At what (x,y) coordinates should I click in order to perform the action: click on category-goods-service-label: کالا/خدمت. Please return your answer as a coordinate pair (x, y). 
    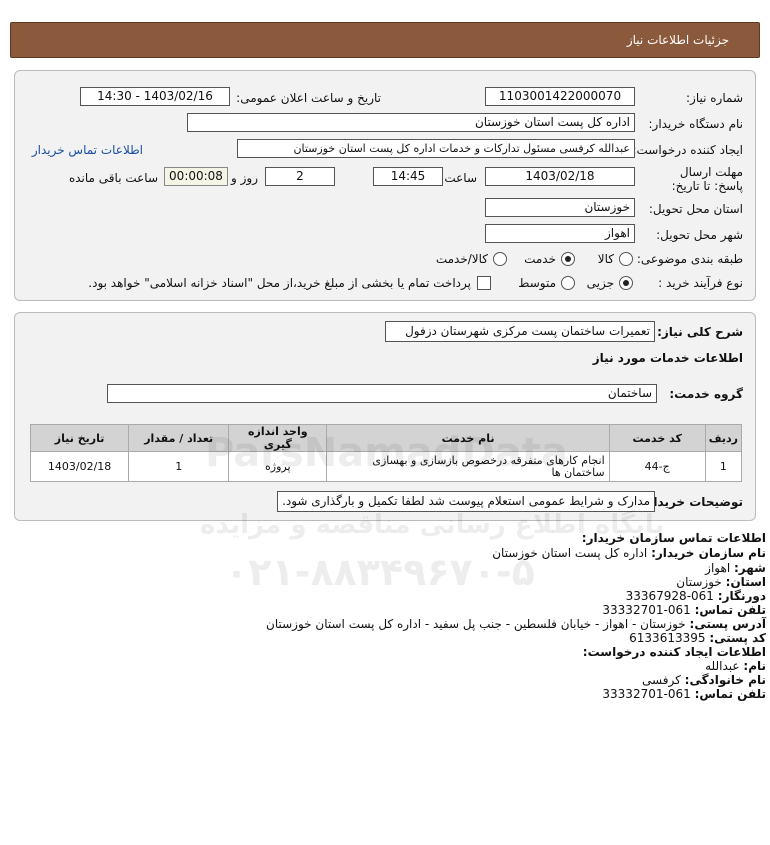
    Looking at the image, I should click on (461, 259).